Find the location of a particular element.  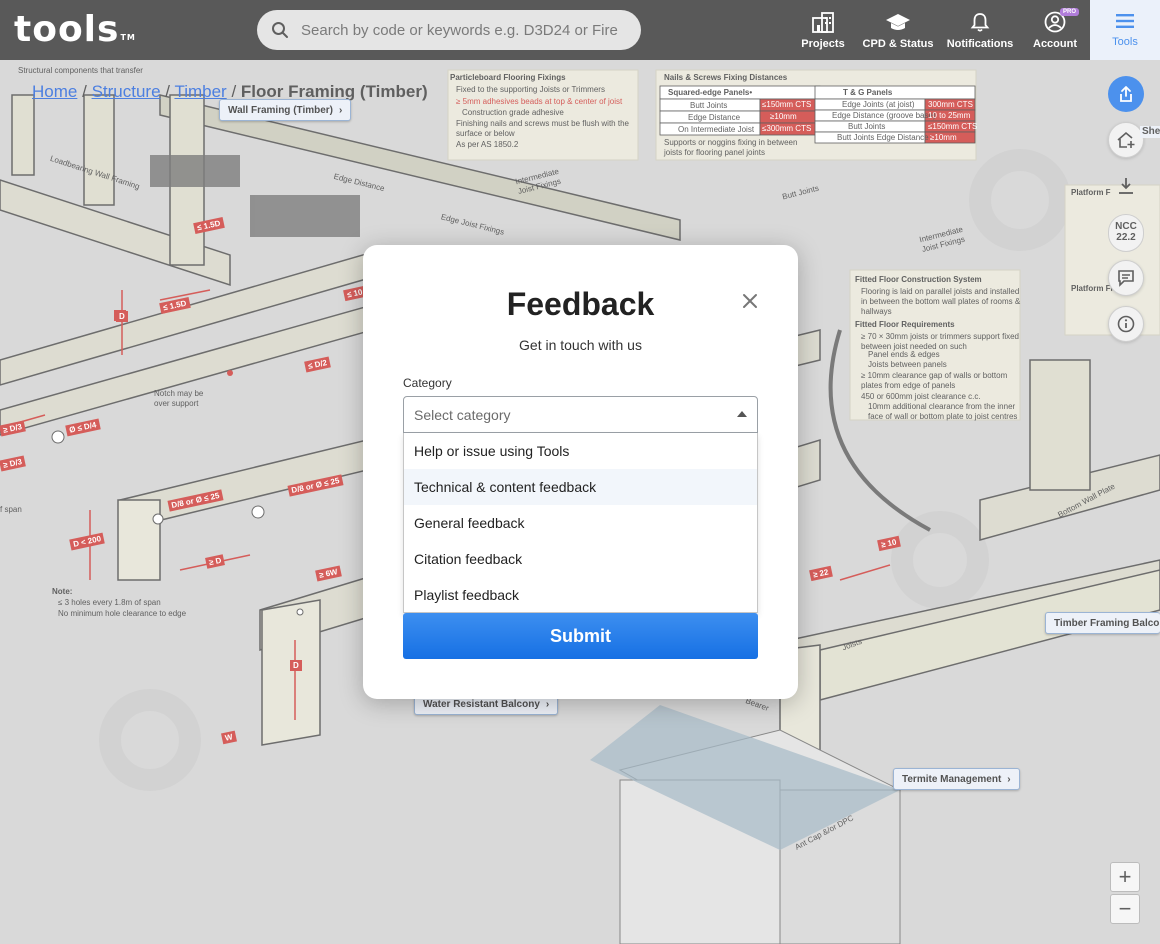

option-playlist: Playlist feedback is located at coordinates (580, 595).